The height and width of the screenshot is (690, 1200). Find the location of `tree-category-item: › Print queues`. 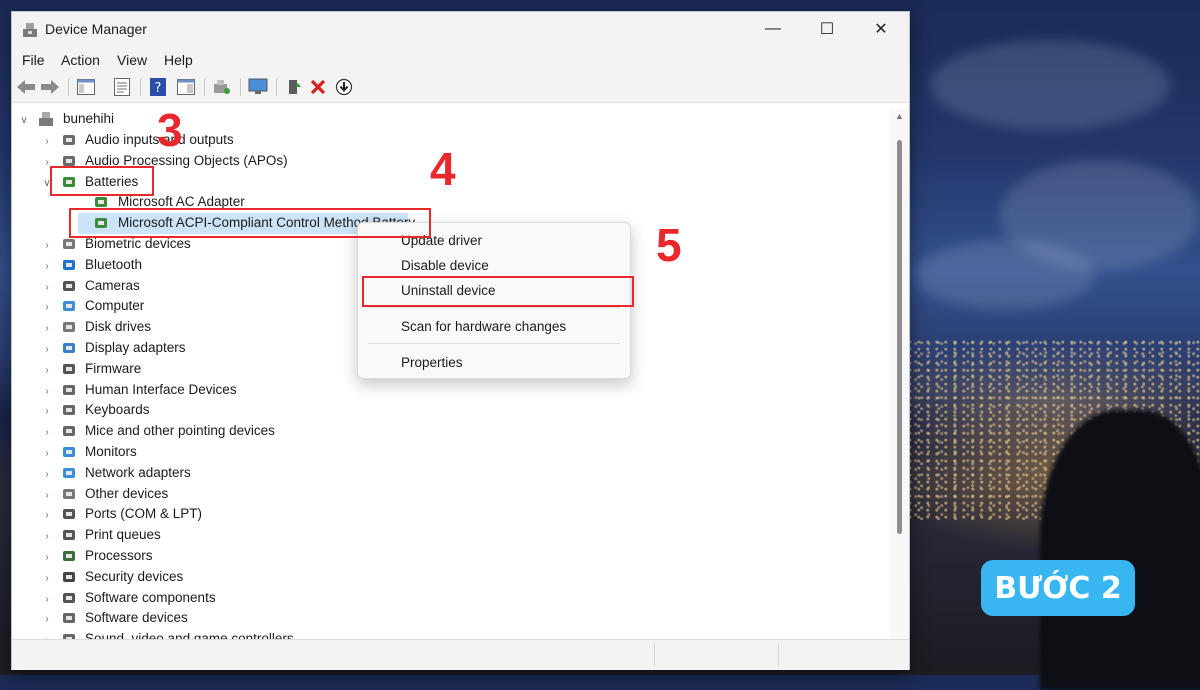

tree-category-item: › Print queues is located at coordinates (442, 535).